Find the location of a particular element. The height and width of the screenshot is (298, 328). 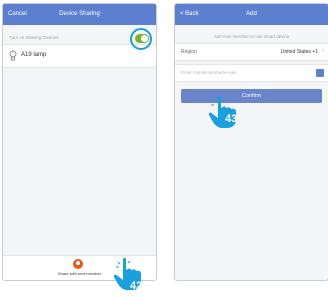

add-member-icon is located at coordinates (78, 264).